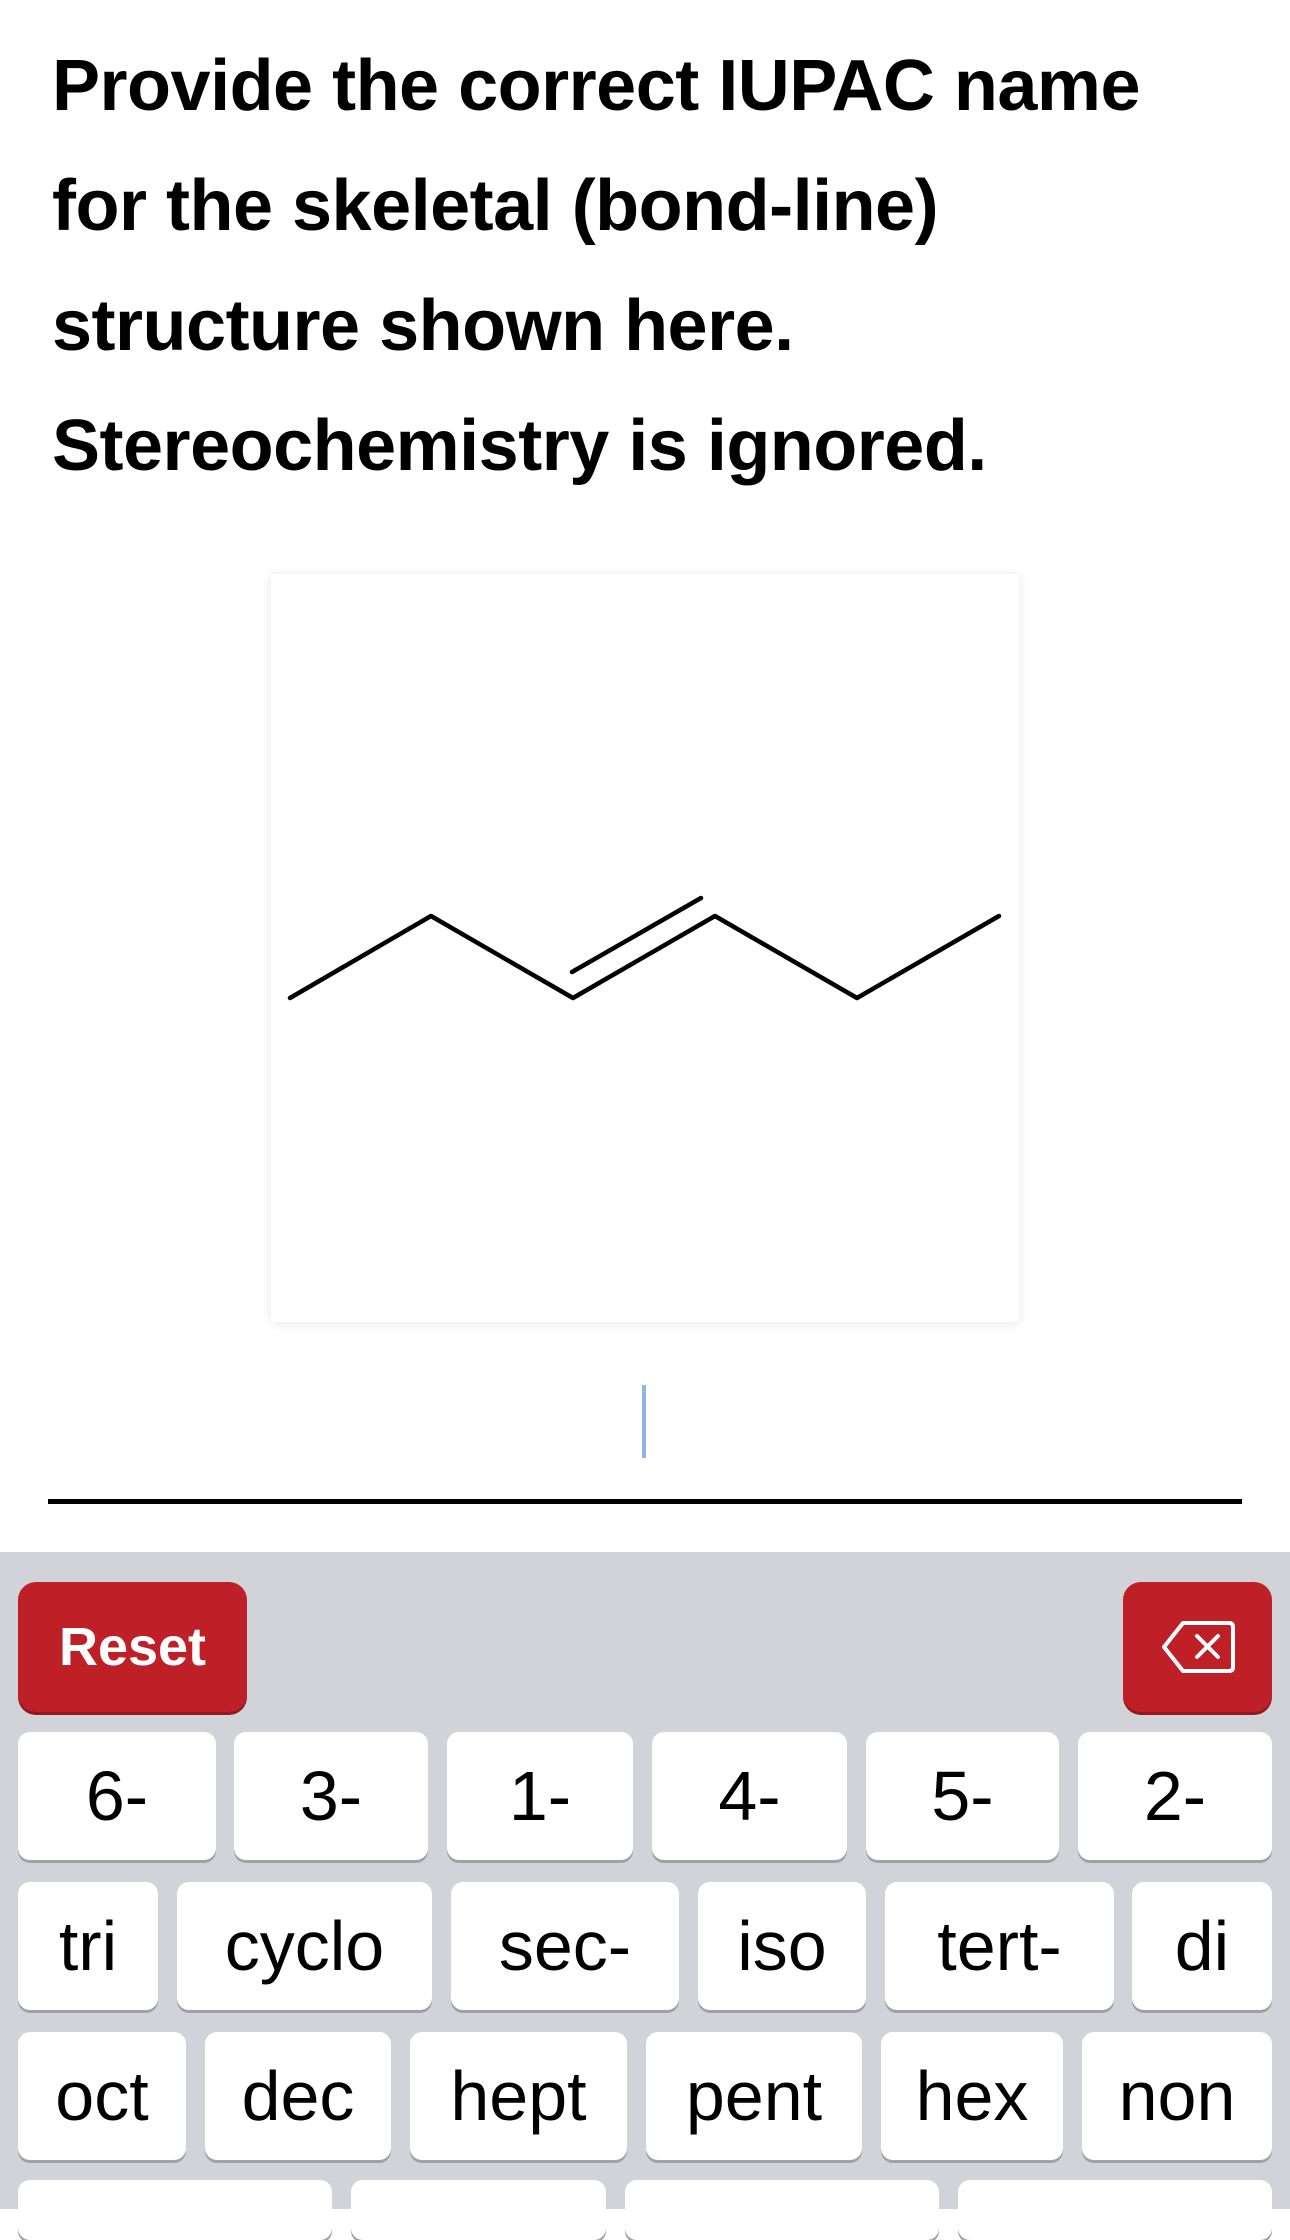 The image size is (1290, 2240). I want to click on text-cursor, so click(644, 1421).